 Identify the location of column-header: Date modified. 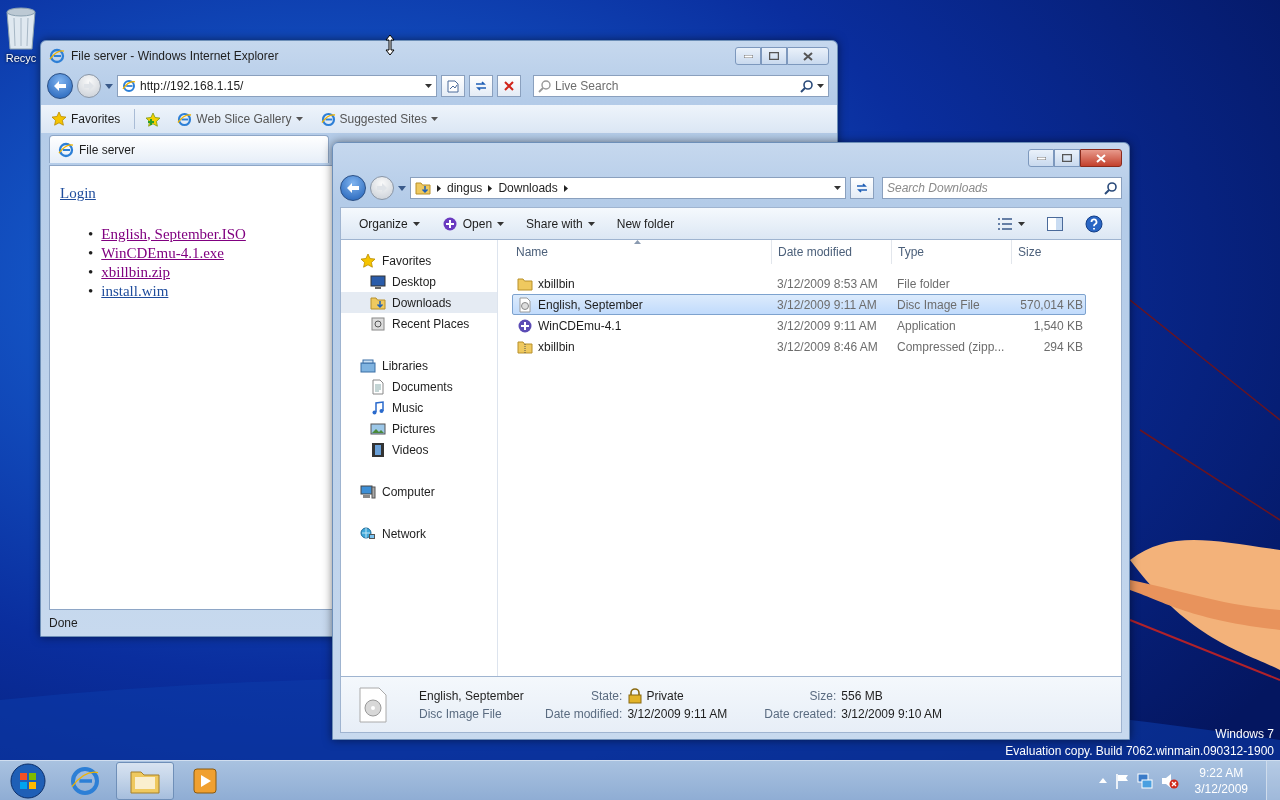
(831, 252).